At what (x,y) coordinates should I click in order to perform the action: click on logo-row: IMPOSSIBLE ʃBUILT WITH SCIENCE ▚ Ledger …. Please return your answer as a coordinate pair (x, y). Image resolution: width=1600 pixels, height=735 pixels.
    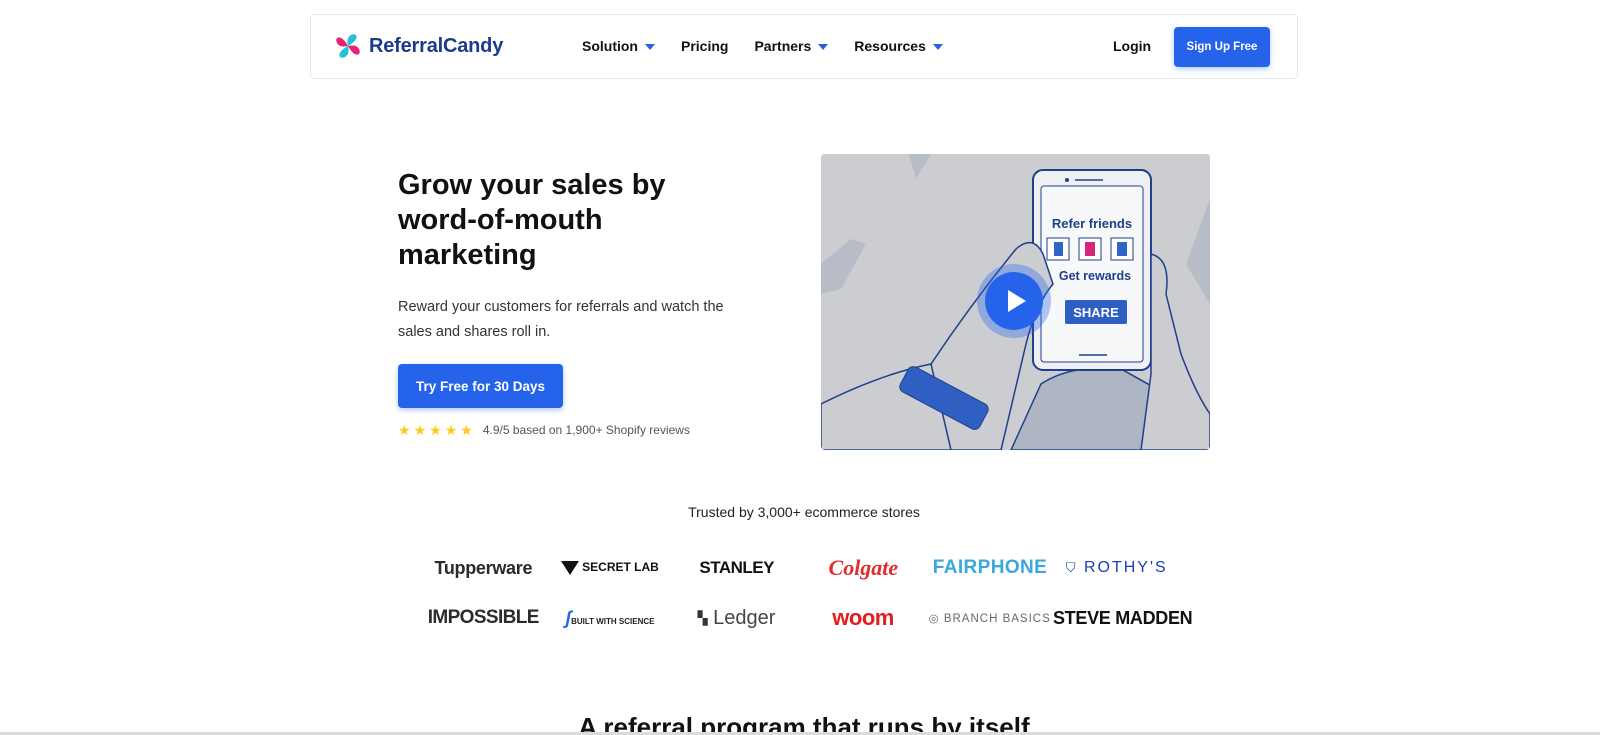
    Looking at the image, I should click on (806, 618).